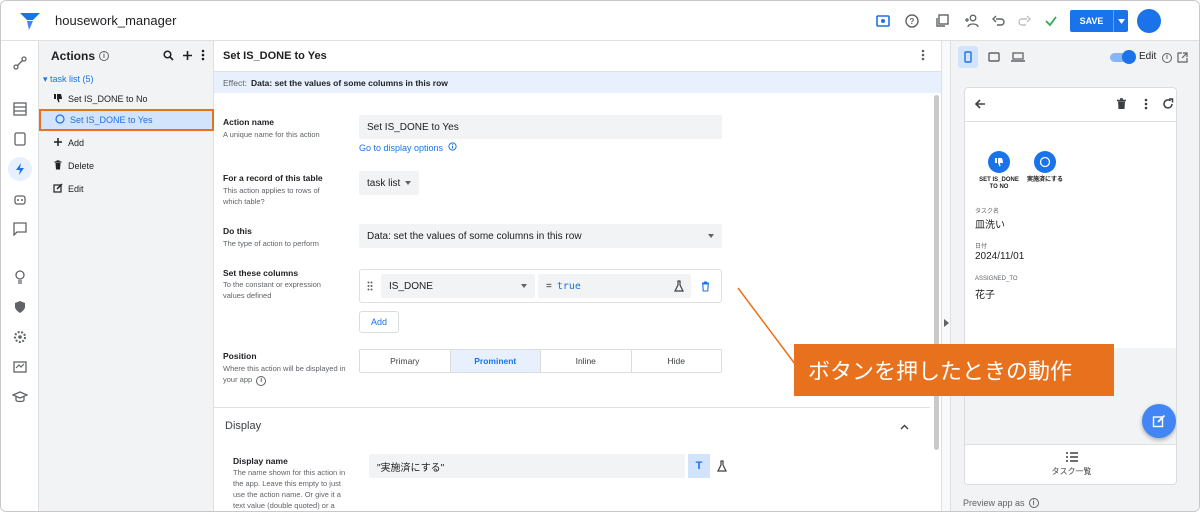  I want to click on preview-toggle-icon, so click(883, 21).